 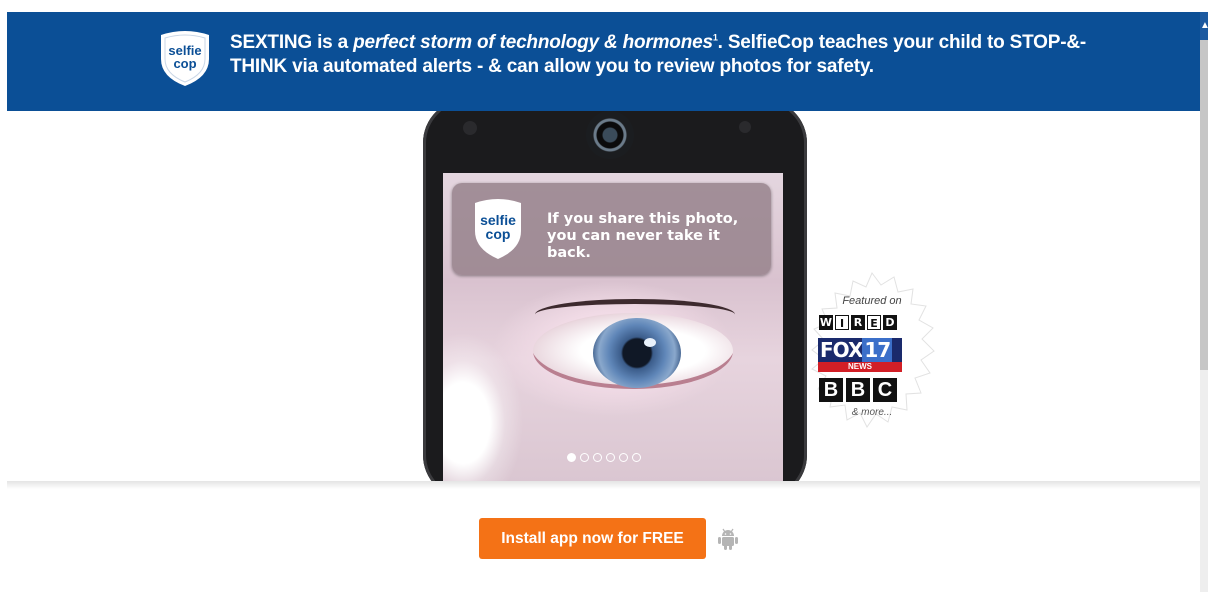 What do you see at coordinates (650, 342) in the screenshot?
I see `eye-glint` at bounding box center [650, 342].